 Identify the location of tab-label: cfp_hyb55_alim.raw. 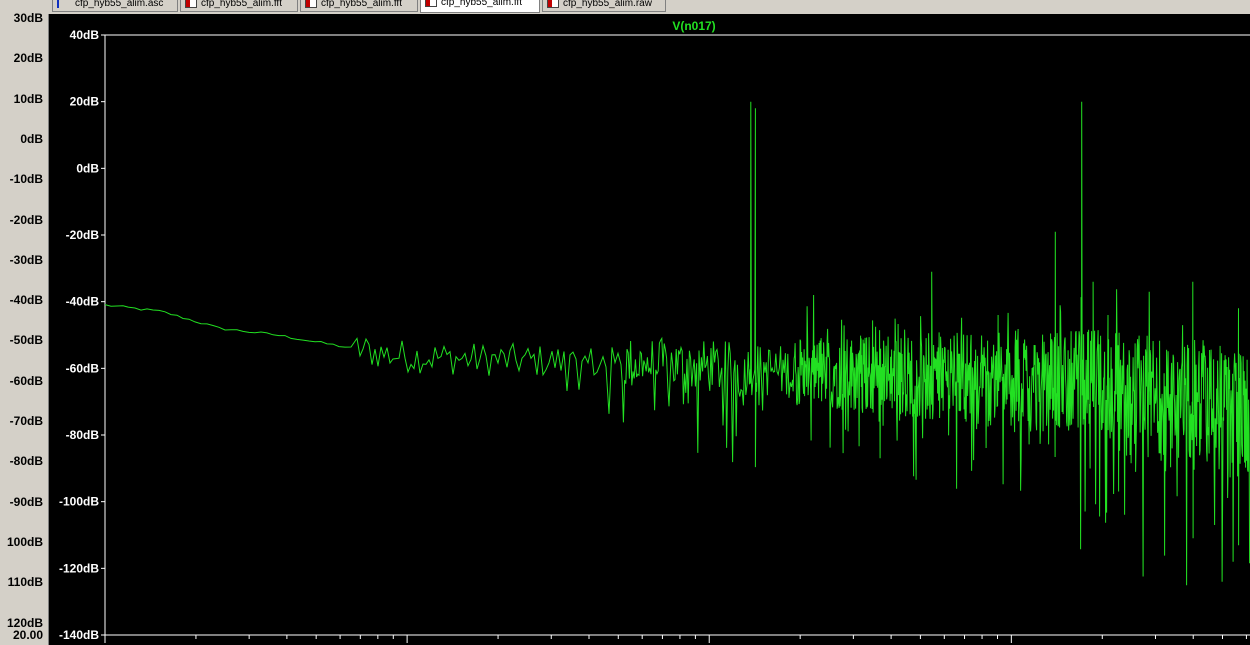
(607, 4).